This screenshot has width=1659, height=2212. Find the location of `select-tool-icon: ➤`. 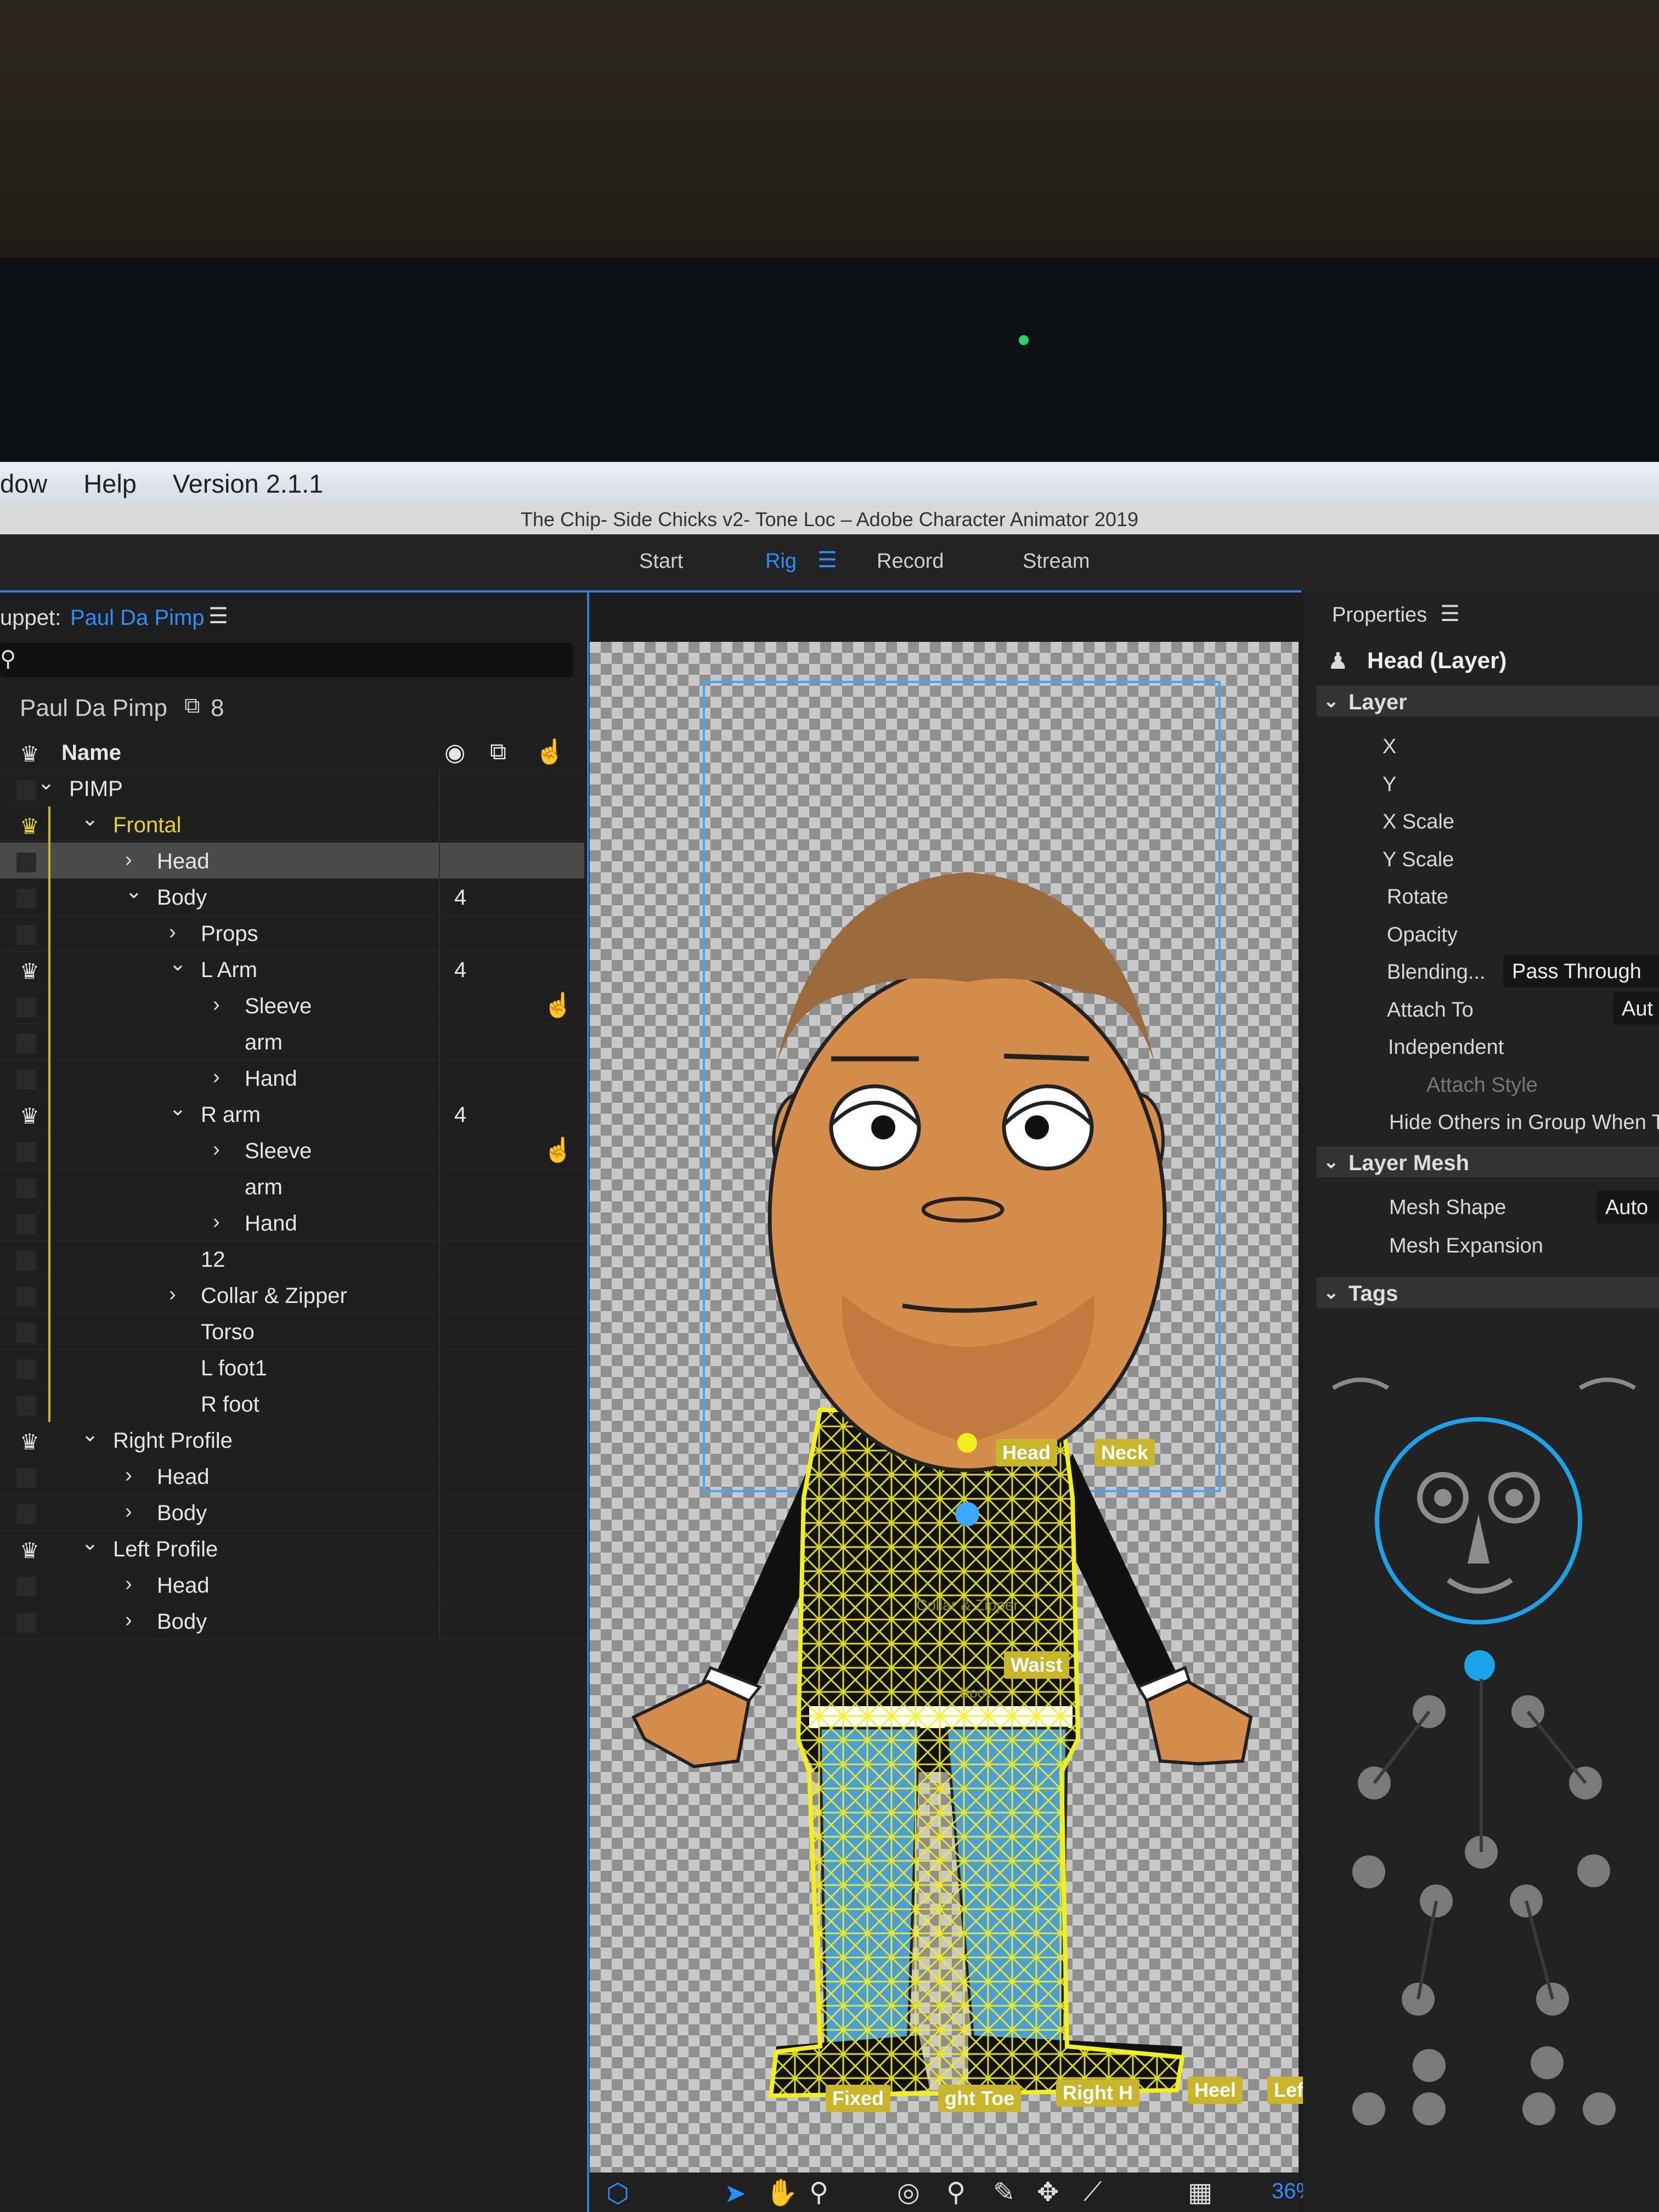

select-tool-icon: ➤ is located at coordinates (735, 2193).